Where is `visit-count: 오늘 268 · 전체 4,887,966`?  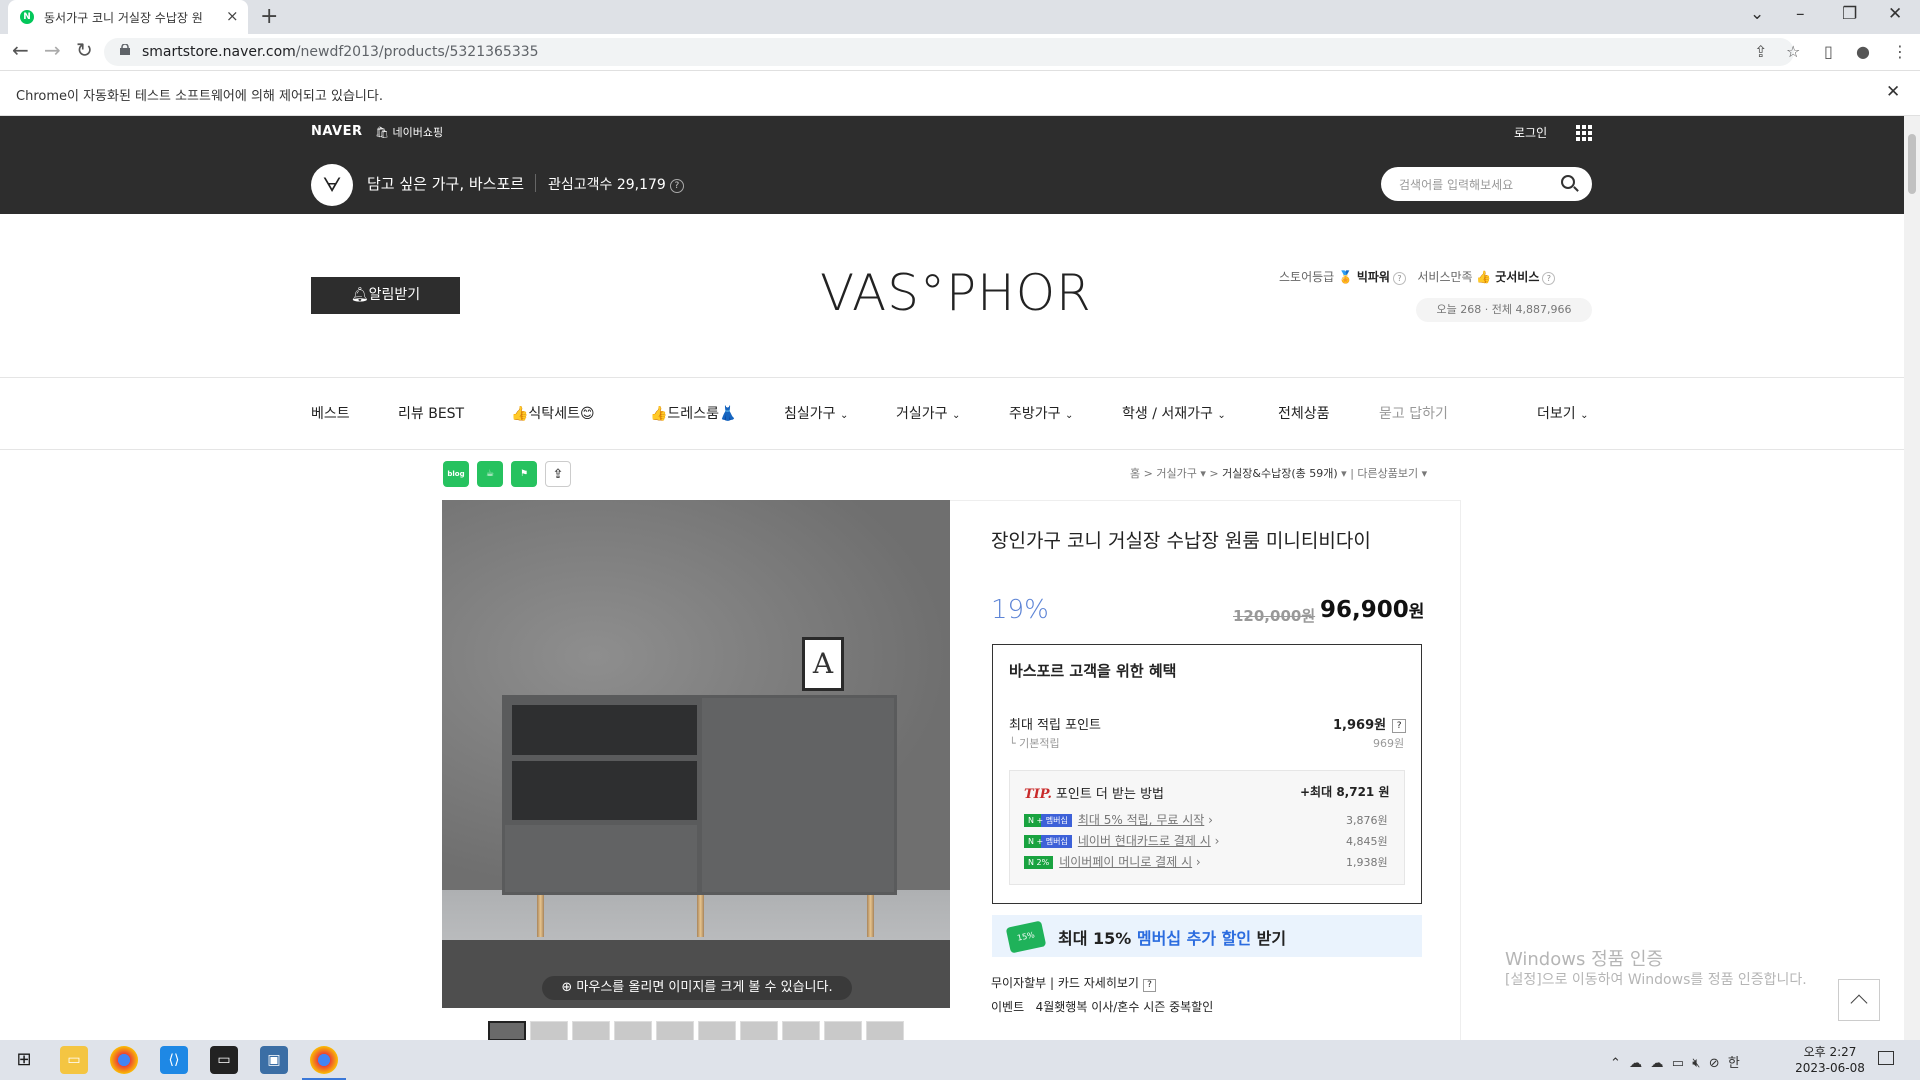
visit-count: 오늘 268 · 전체 4,887,966 is located at coordinates (1504, 310).